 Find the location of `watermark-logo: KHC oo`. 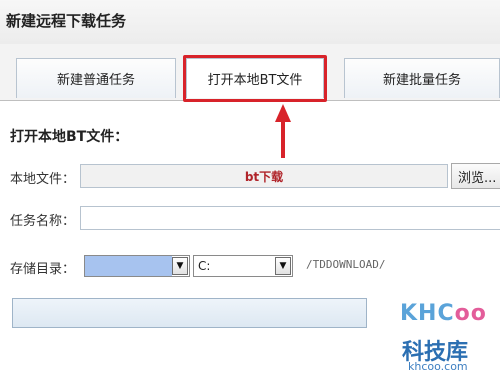

watermark-logo: KHC oo is located at coordinates (448, 313).